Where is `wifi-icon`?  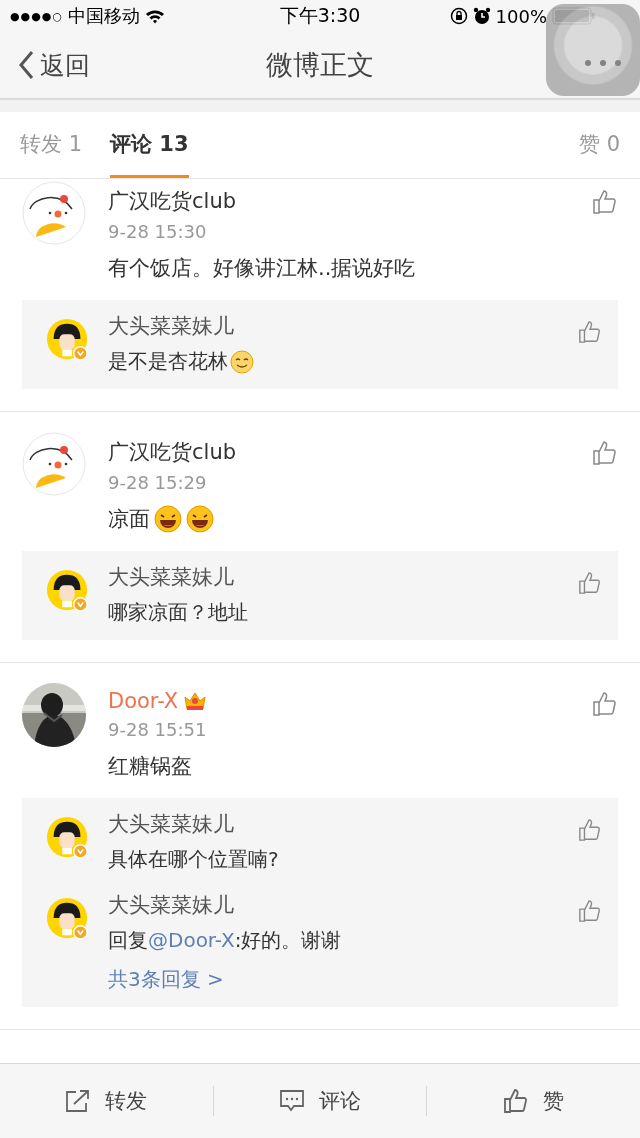
wifi-icon is located at coordinates (155, 16).